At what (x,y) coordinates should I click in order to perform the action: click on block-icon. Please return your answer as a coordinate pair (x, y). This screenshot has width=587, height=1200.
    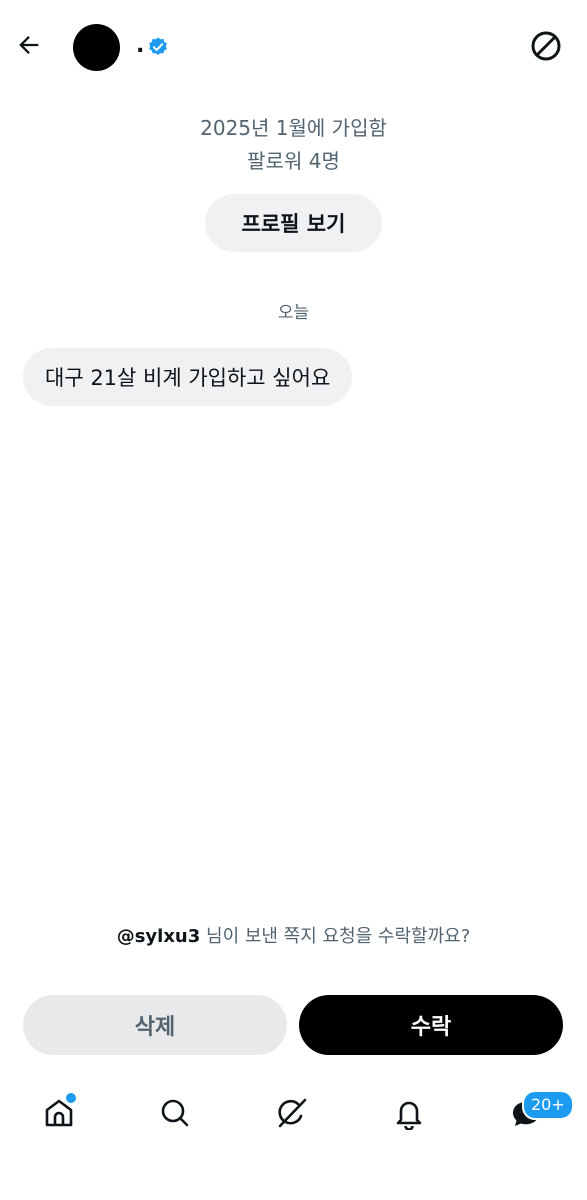
    Looking at the image, I should click on (546, 48).